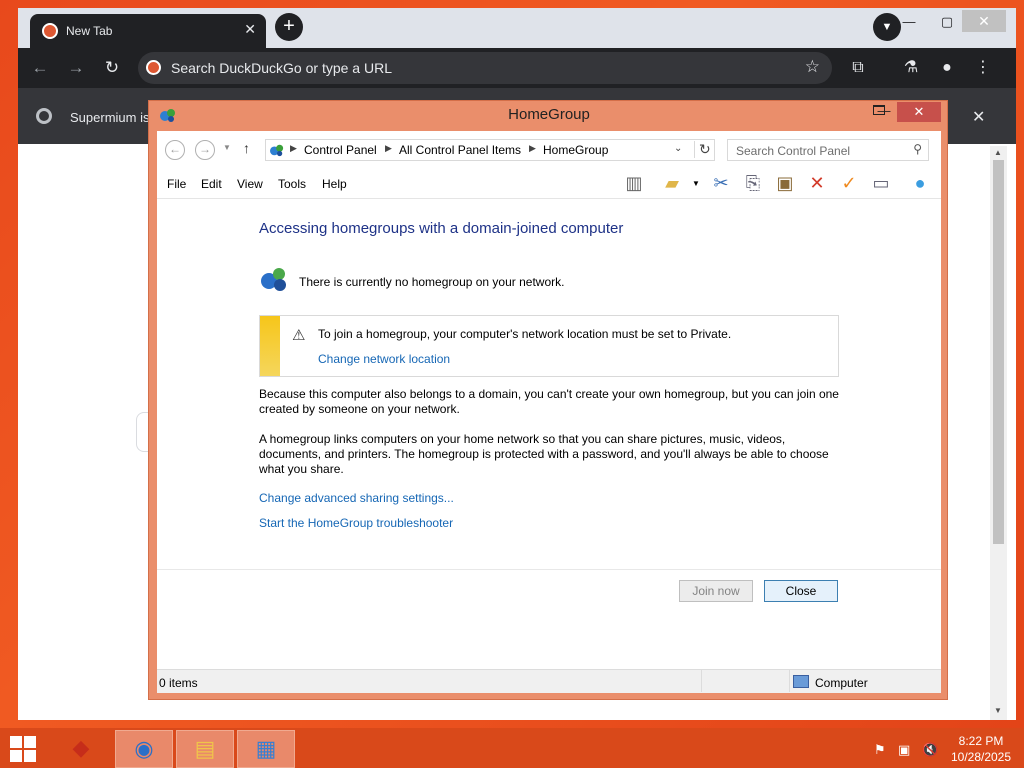 The height and width of the screenshot is (768, 1024). What do you see at coordinates (384, 359) in the screenshot?
I see `change-network-location-link: Change network location` at bounding box center [384, 359].